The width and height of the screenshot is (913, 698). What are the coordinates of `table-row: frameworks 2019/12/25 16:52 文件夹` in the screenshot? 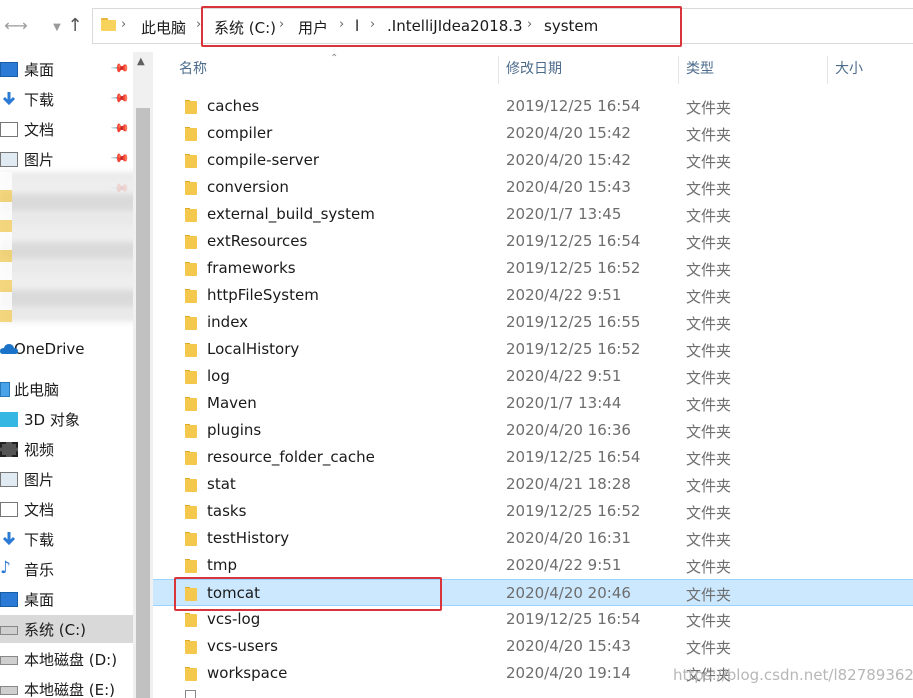 It's located at (533, 268).